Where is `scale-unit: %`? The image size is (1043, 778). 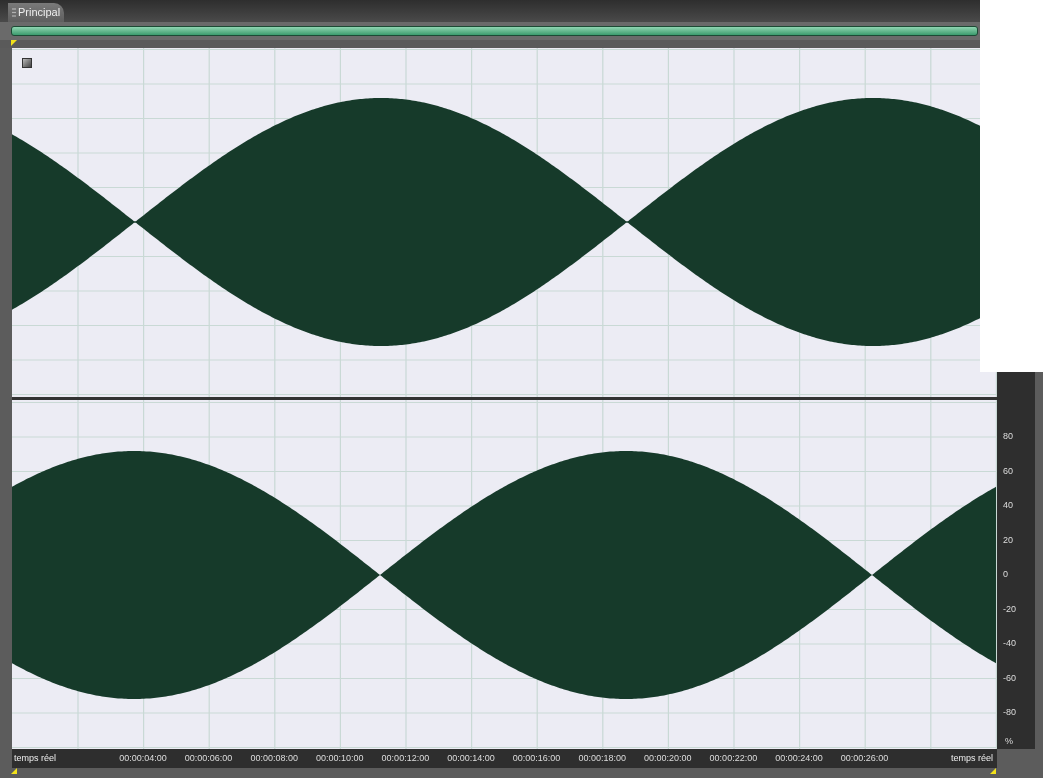 scale-unit: % is located at coordinates (1009, 741).